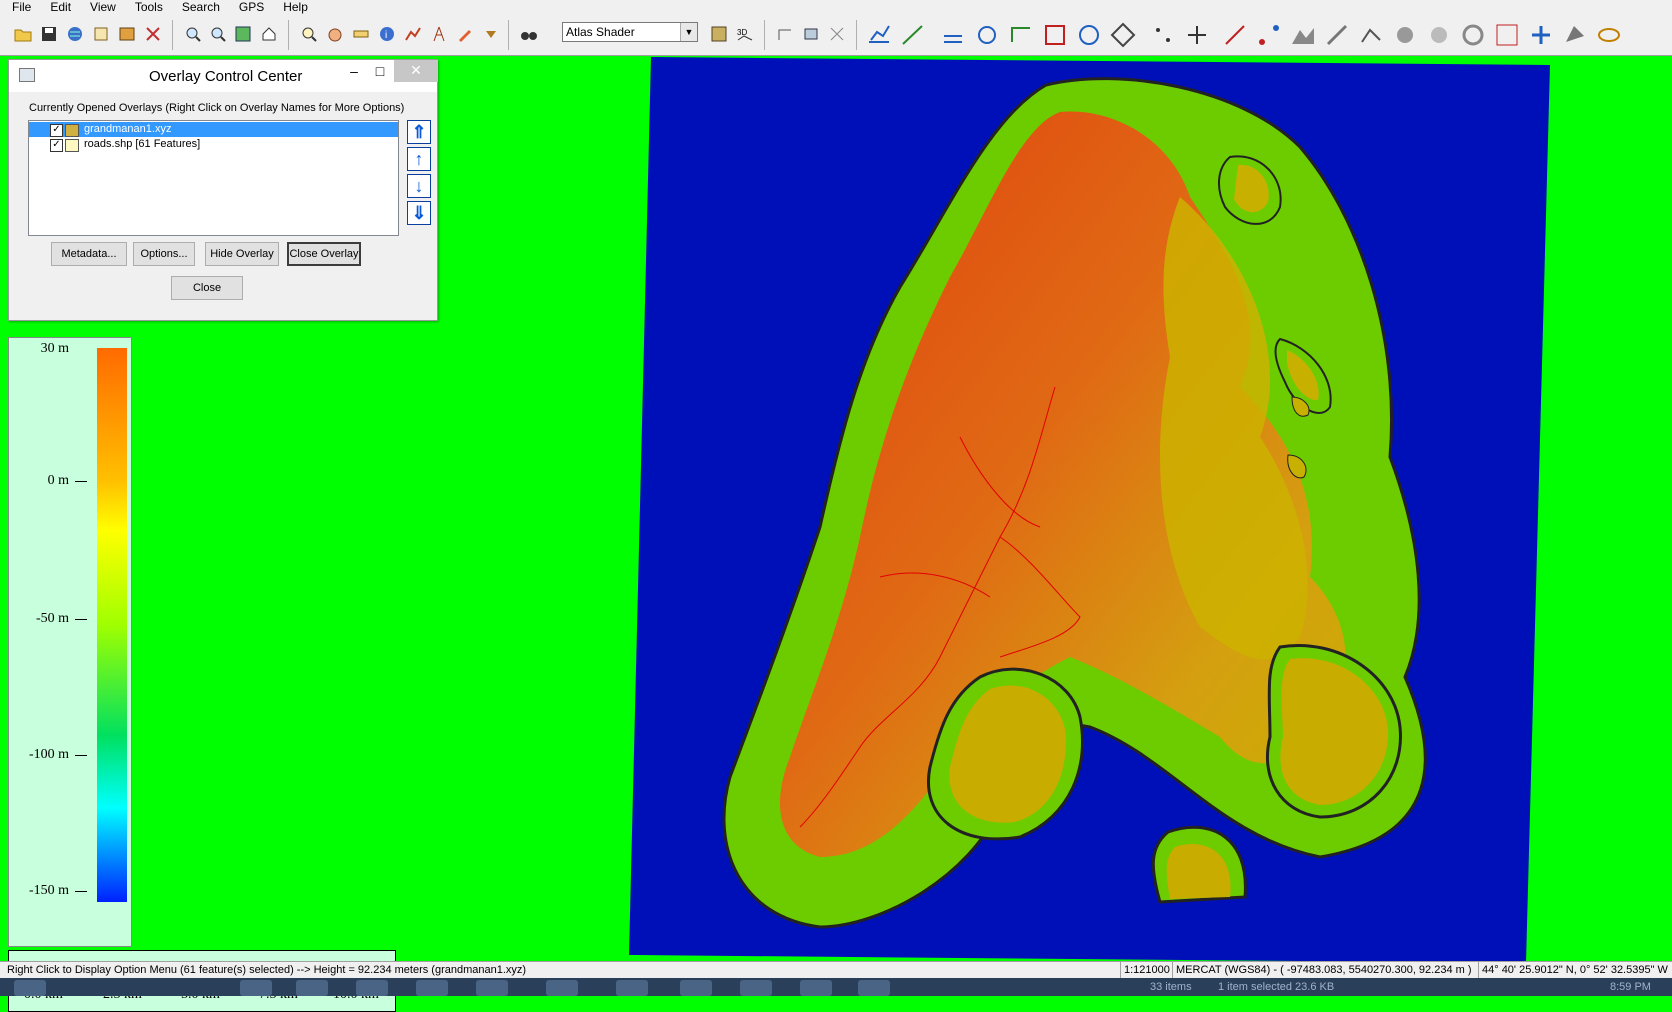 This screenshot has height=1012, width=1672. I want to click on dialog-titlebar: Overlay Control Center – □ ✕, so click(223, 76).